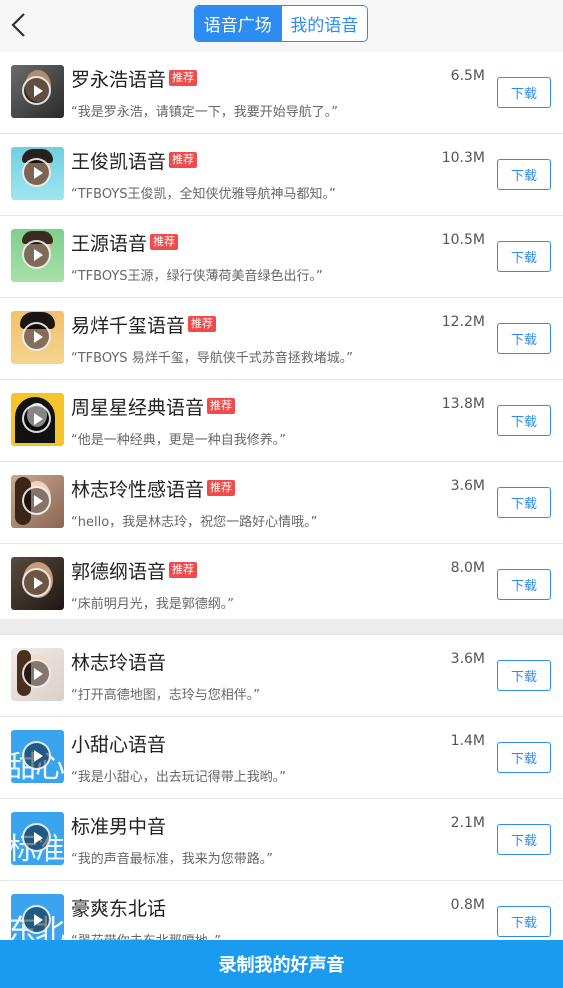  What do you see at coordinates (203, 194) in the screenshot?
I see `voice-description: “TFBOYS王俊凯，全知侠优雅导航神马都知。”` at bounding box center [203, 194].